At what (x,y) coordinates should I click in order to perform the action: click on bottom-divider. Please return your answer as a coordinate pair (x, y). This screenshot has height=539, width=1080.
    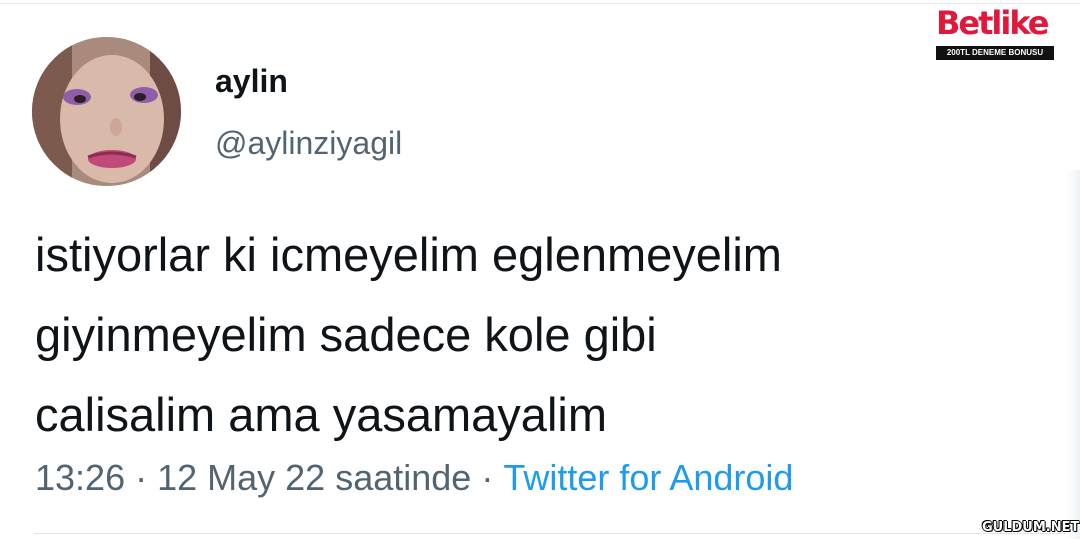
    Looking at the image, I should click on (557, 533).